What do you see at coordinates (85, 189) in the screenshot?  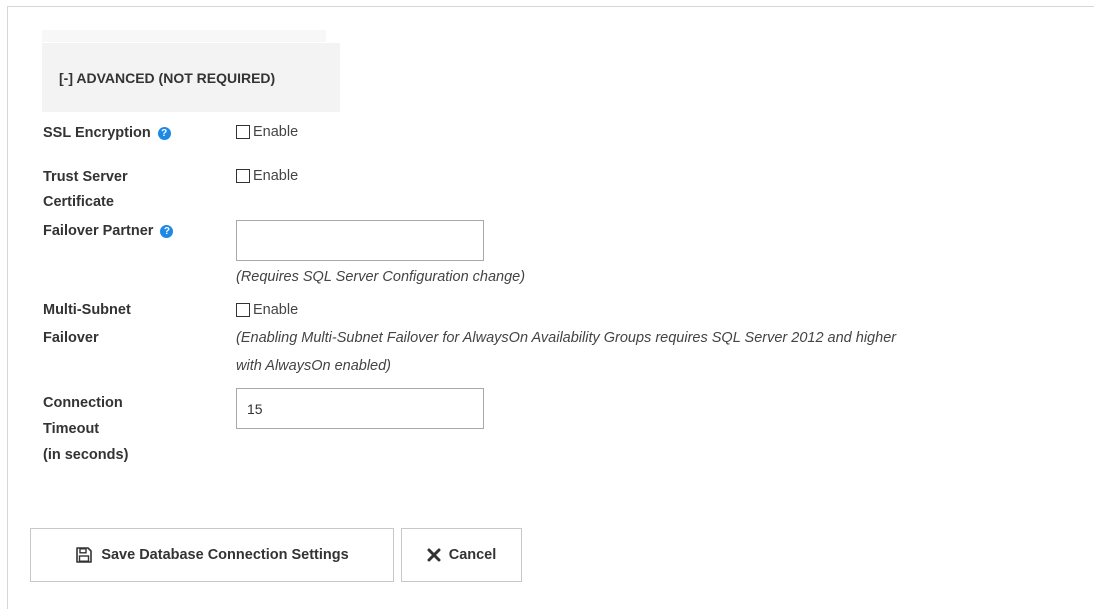 I see `trust-server-certificate-label: Trust Server Certificate` at bounding box center [85, 189].